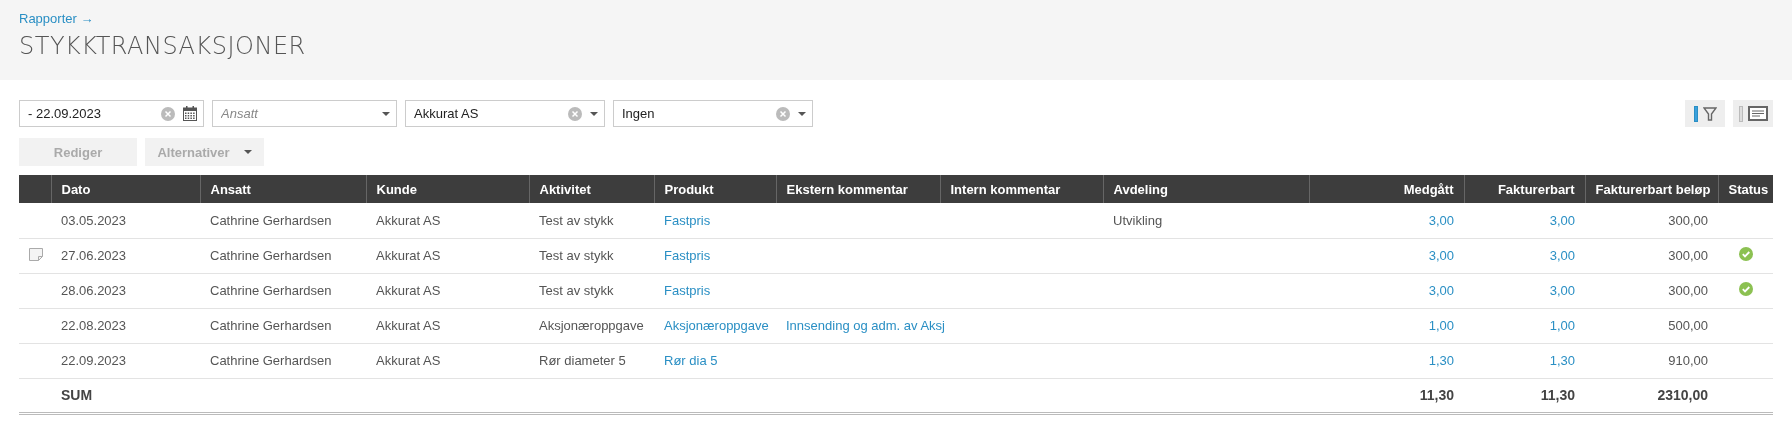 Image resolution: width=1792 pixels, height=431 pixels. Describe the element at coordinates (1745, 189) in the screenshot. I see `column-header: Status` at that location.